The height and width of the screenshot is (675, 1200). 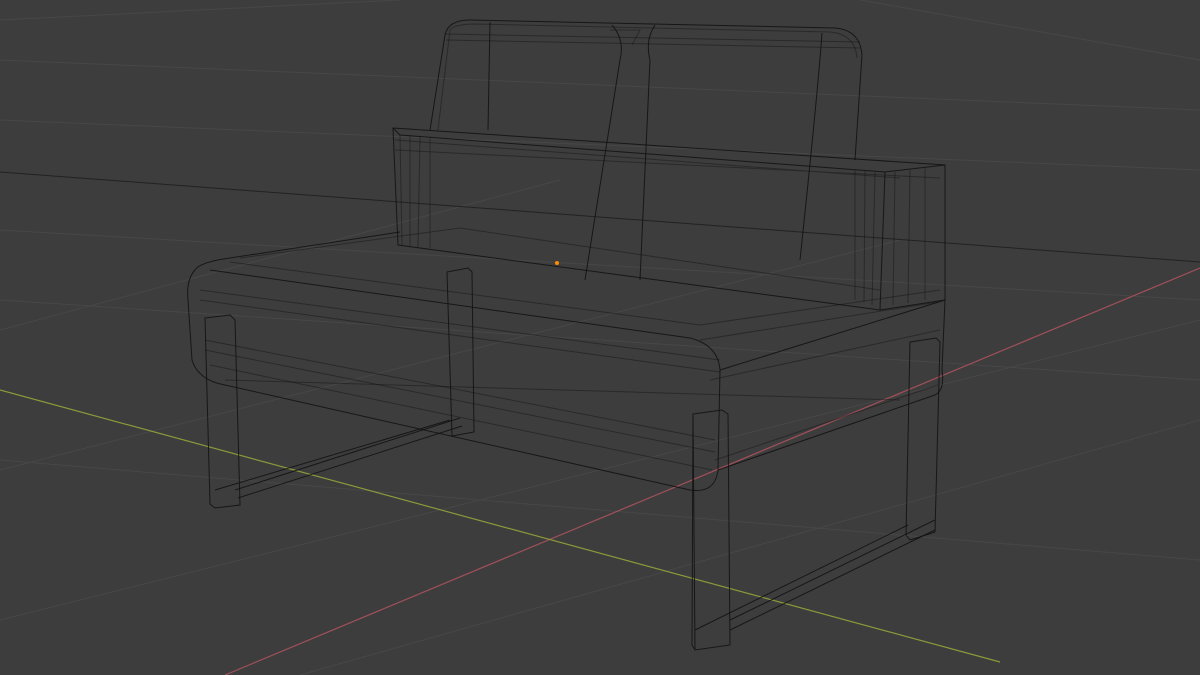 I want to click on backrest-wireframe, so click(x=646, y=150).